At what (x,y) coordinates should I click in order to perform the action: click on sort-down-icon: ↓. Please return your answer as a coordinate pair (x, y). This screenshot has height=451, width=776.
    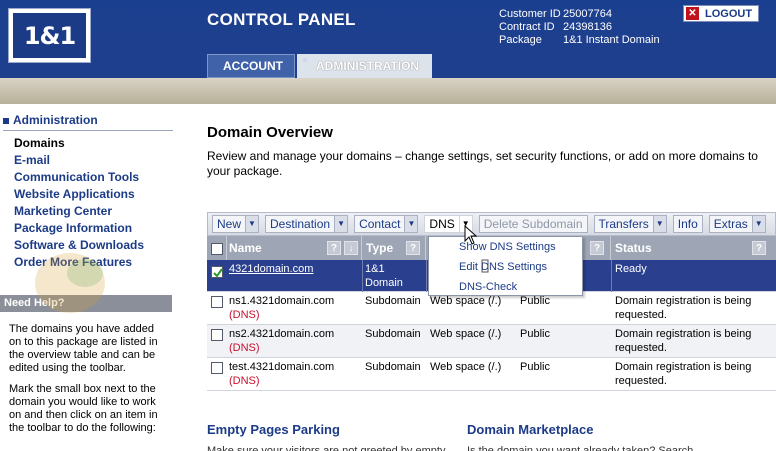
    Looking at the image, I should click on (351, 248).